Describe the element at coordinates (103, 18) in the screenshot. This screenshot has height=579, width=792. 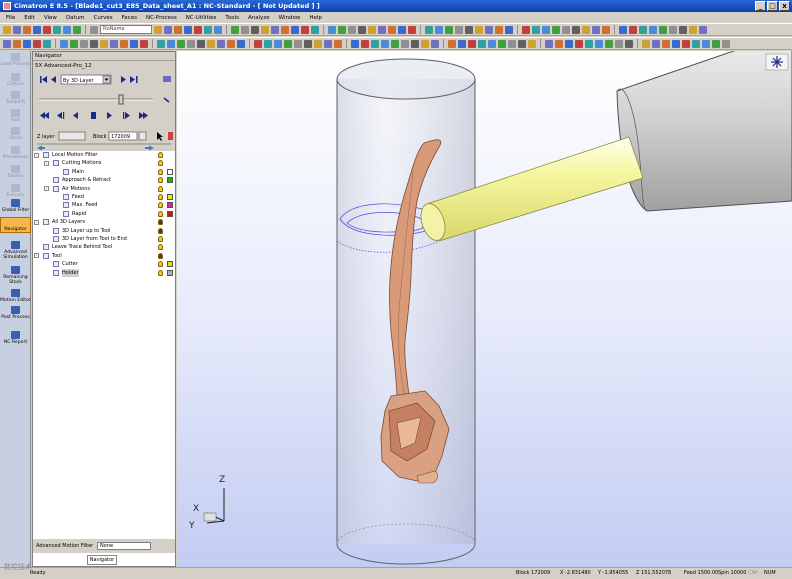
I see `menu-curves: Curves` at that location.